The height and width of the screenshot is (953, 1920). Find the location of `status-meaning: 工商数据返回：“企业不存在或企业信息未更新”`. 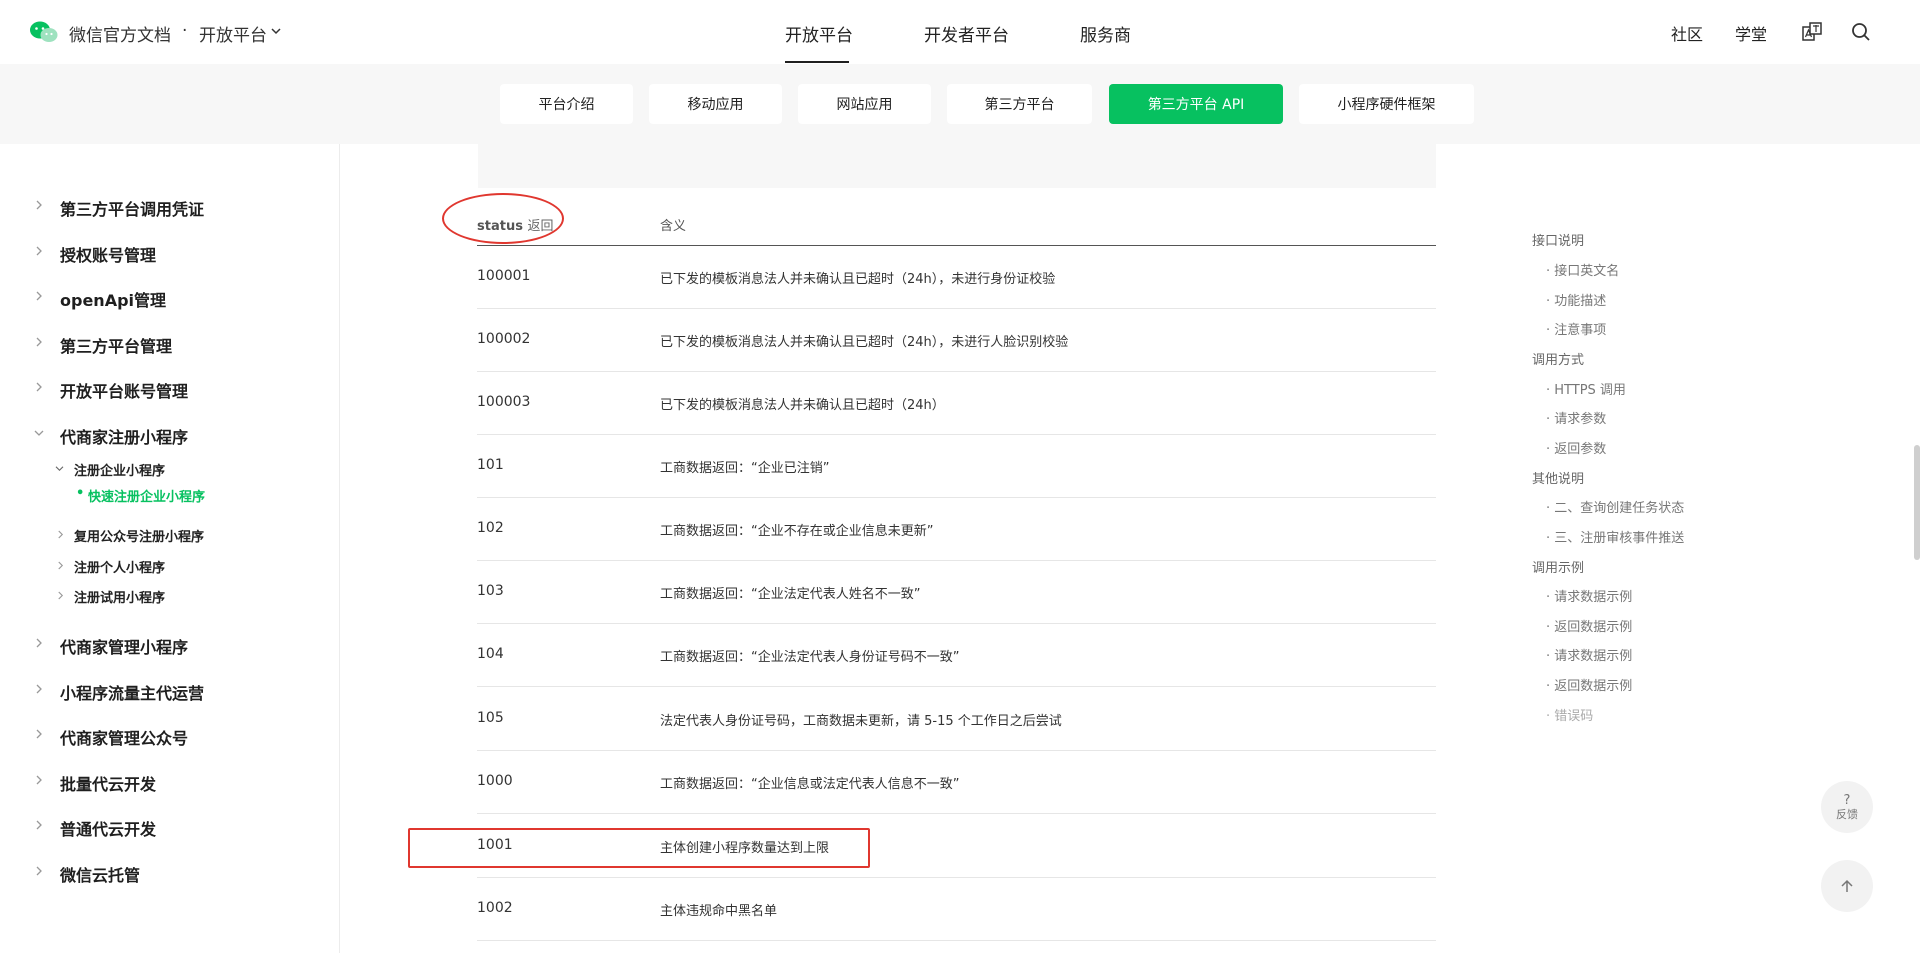

status-meaning: 工商数据返回：“企业不存在或企业信息未更新” is located at coordinates (797, 531).